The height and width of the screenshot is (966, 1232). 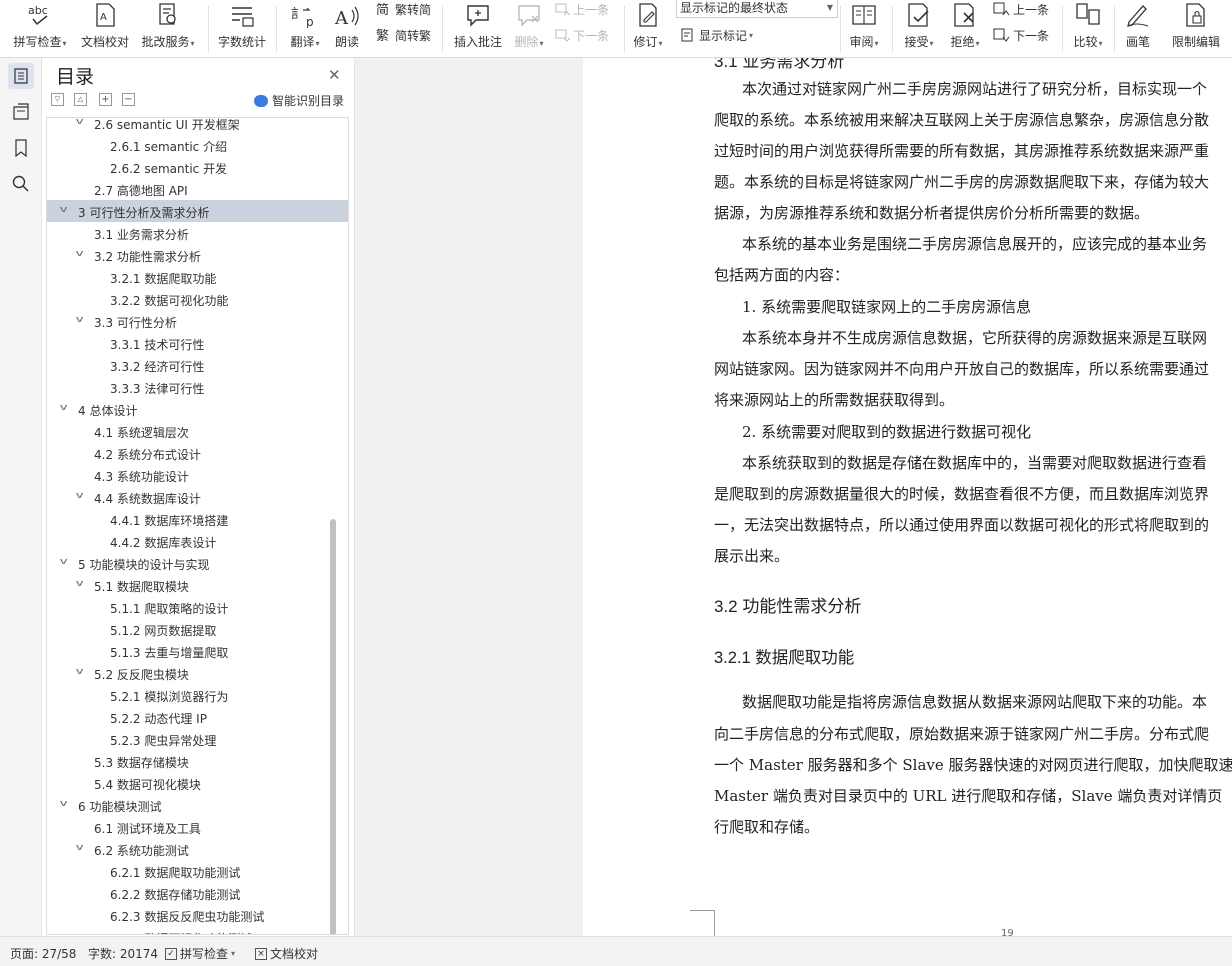 What do you see at coordinates (43, 953) in the screenshot?
I see `page-indicator: 页面: 27/58` at bounding box center [43, 953].